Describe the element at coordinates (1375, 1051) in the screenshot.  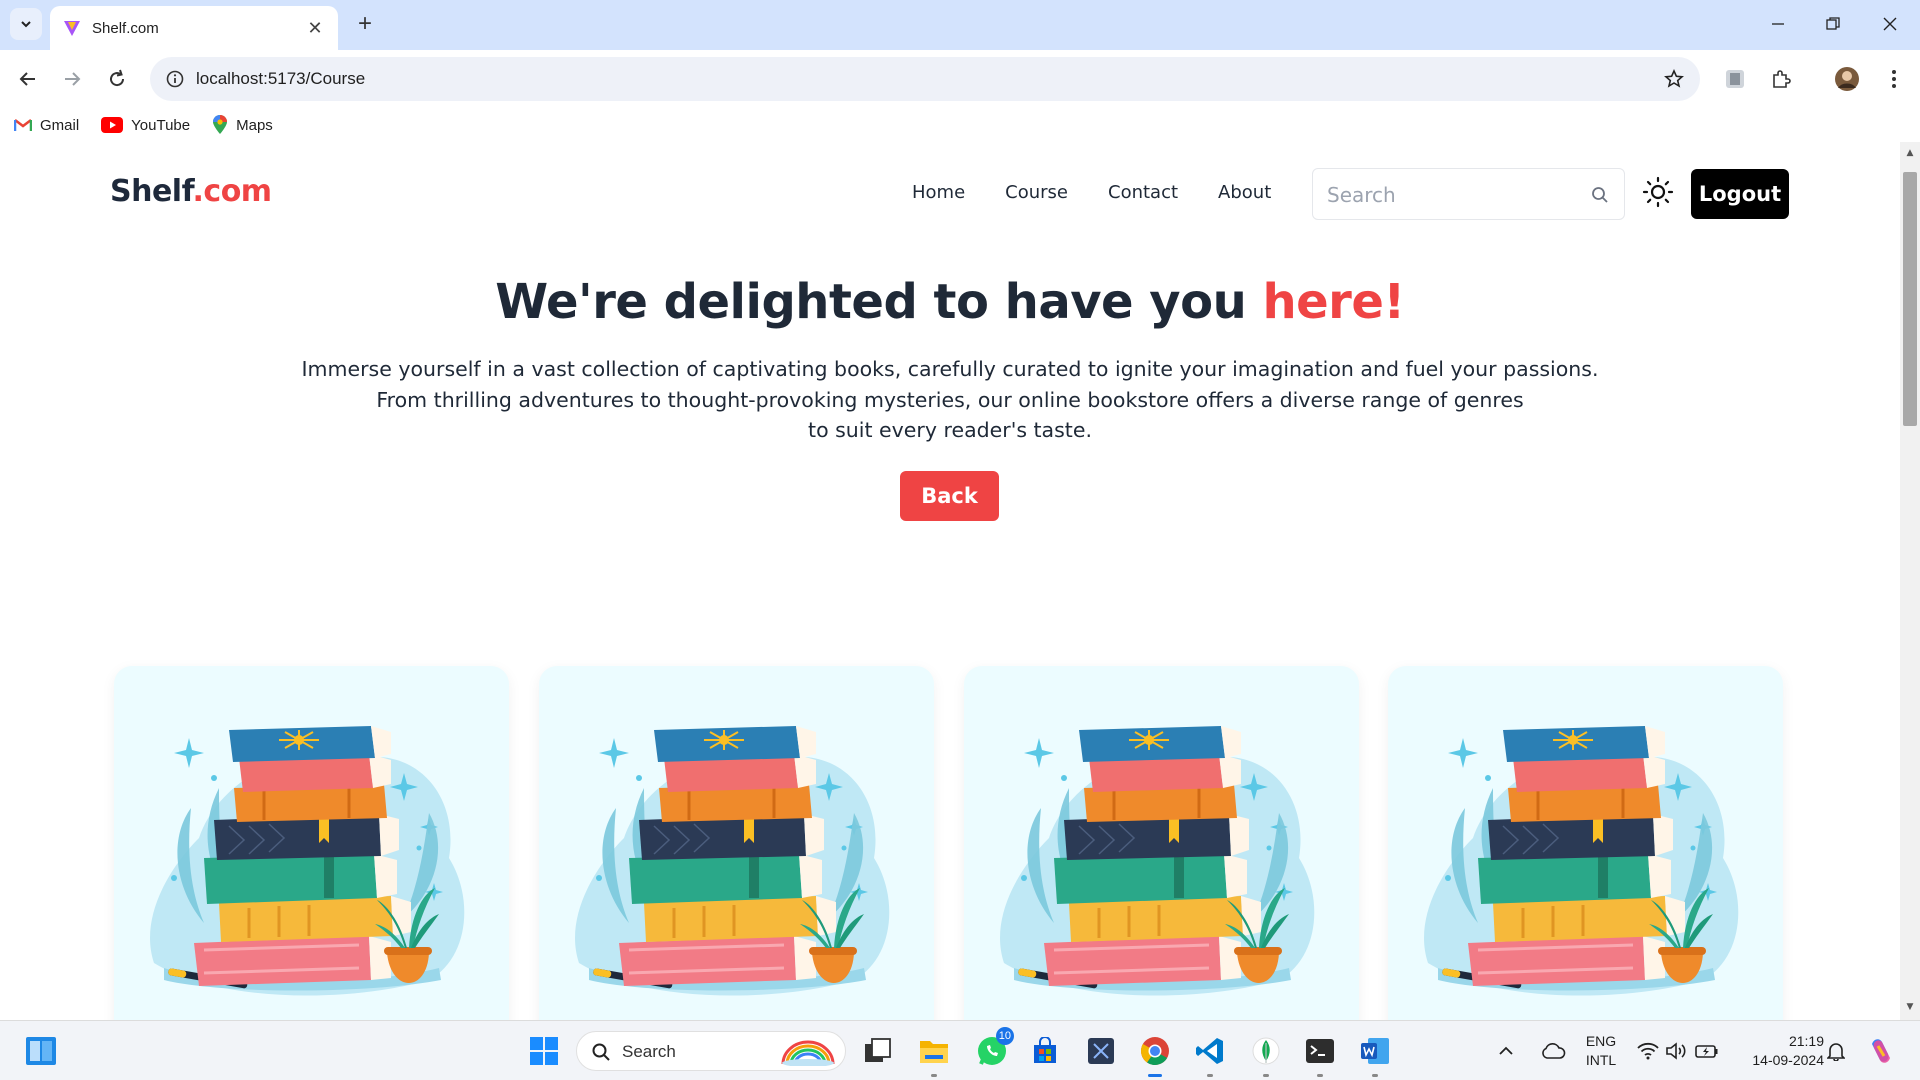
I see `word-icon` at that location.